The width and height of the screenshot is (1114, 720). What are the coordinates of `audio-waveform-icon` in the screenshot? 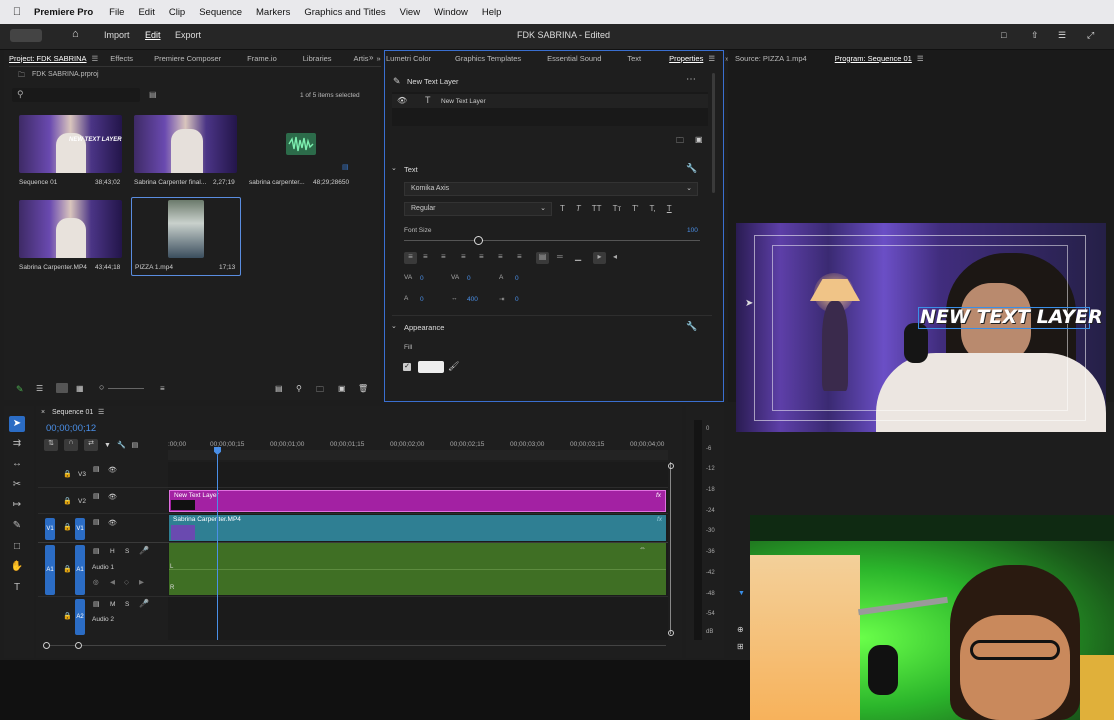 It's located at (301, 144).